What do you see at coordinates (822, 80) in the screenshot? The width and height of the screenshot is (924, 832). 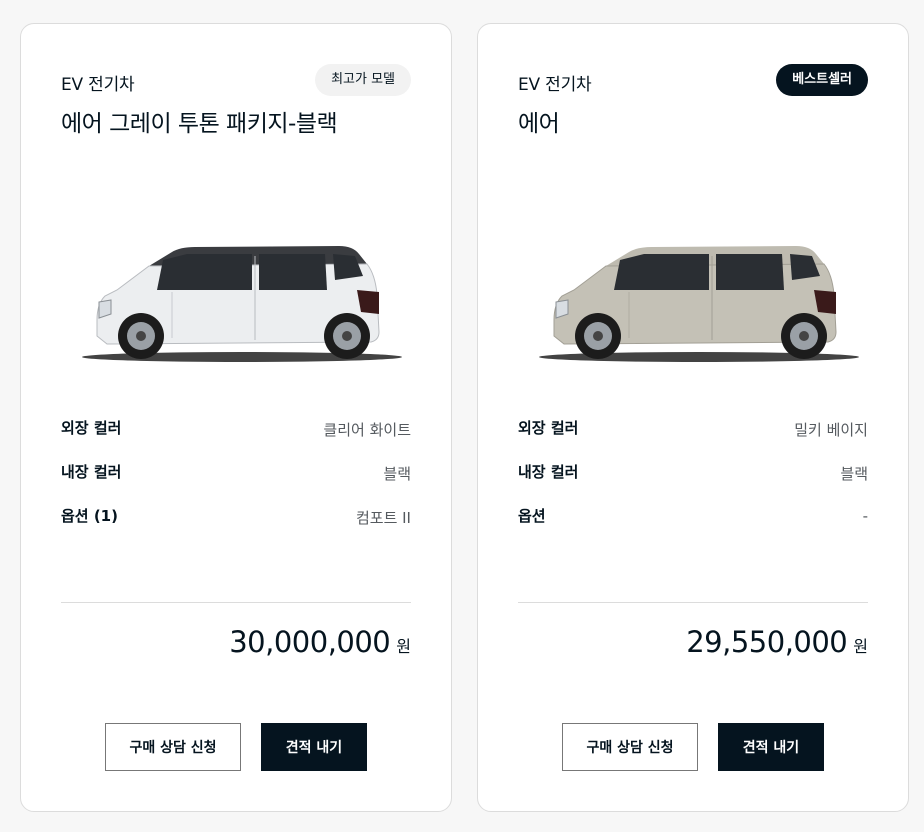 I see `bestseller-badge: 베스트셀러` at bounding box center [822, 80].